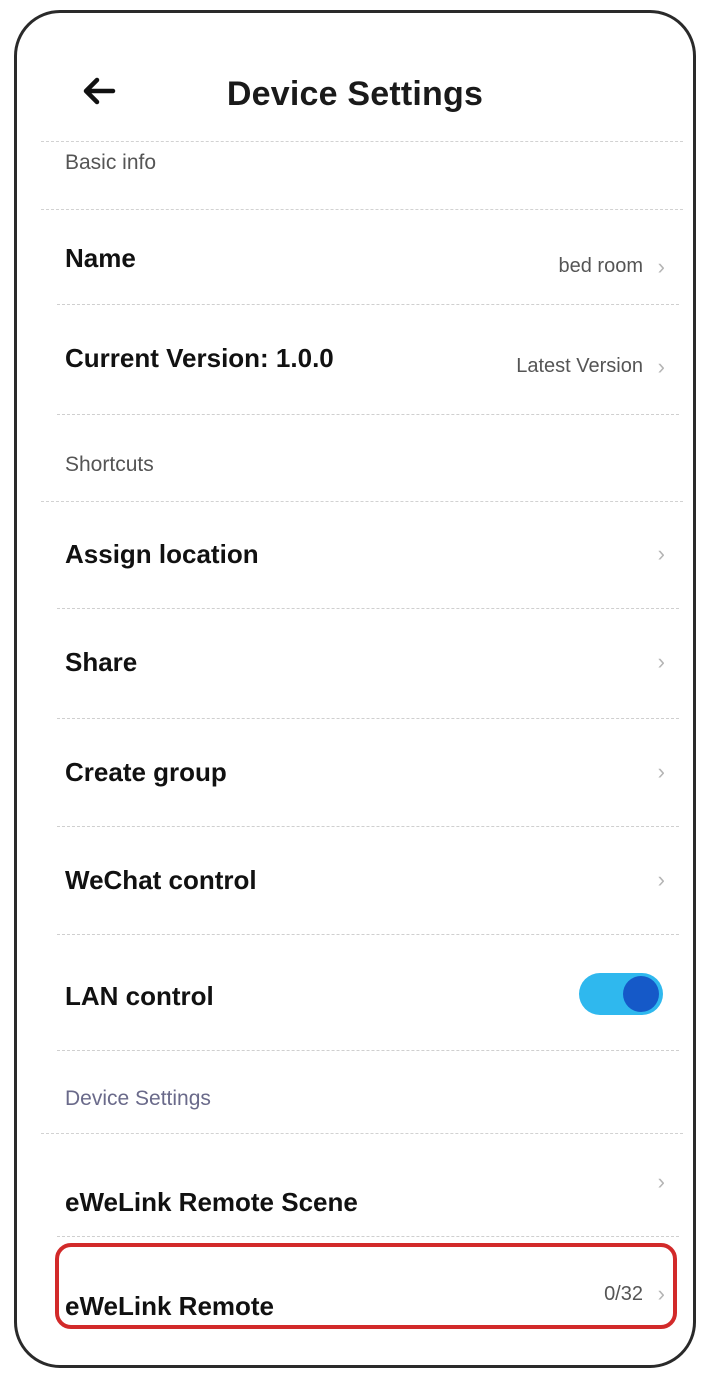 This screenshot has height=1376, width=709. What do you see at coordinates (579, 366) in the screenshot?
I see `version-status: Latest Version` at bounding box center [579, 366].